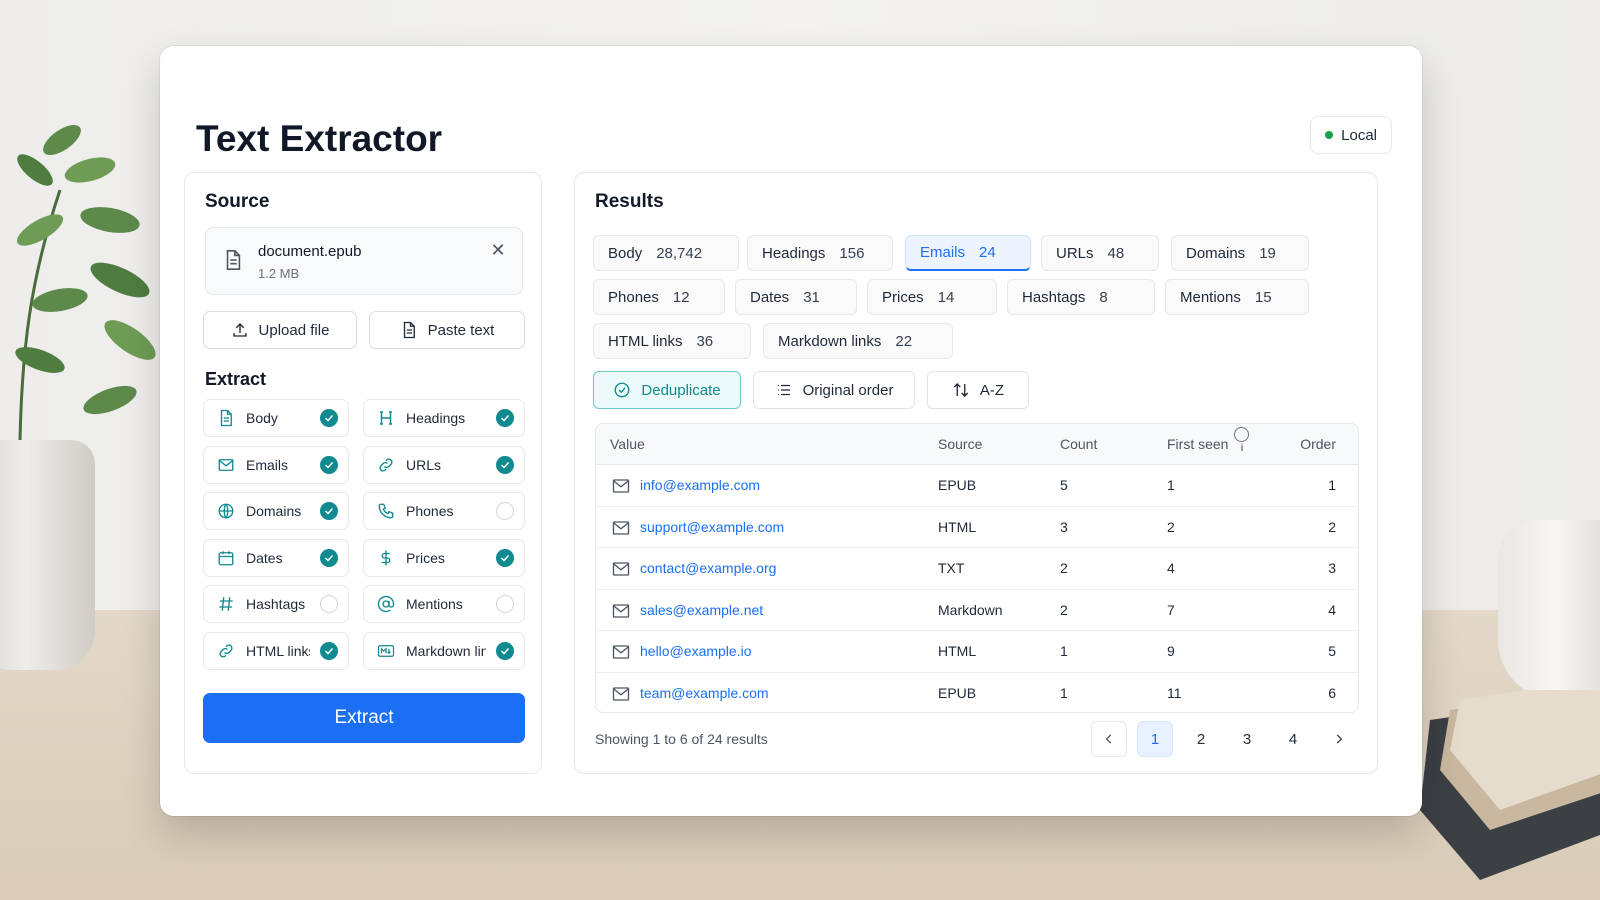 This screenshot has width=1600, height=900. I want to click on chip-emails: Emails 24, so click(968, 253).